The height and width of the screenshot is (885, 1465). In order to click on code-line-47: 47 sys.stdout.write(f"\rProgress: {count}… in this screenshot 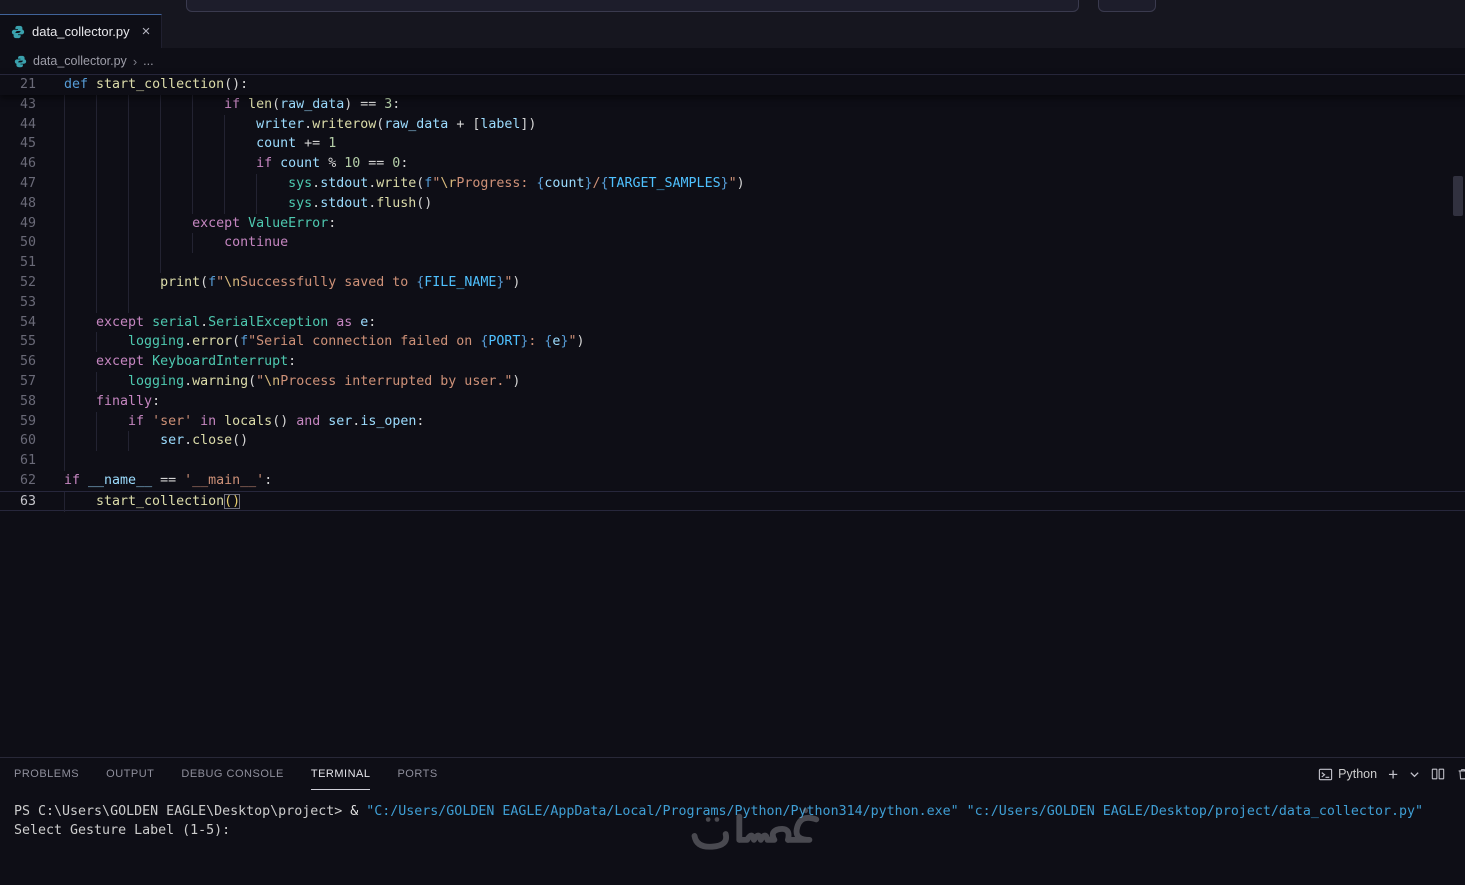, I will do `click(732, 183)`.